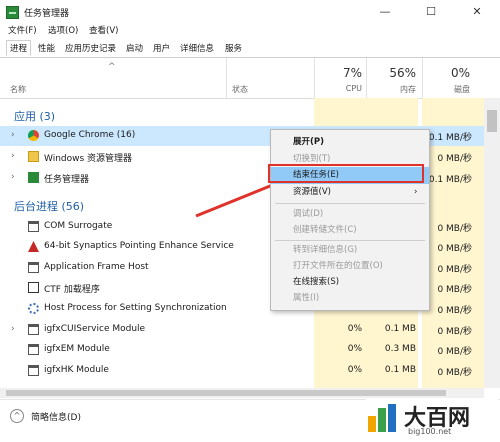  Describe the element at coordinates (346, 173) in the screenshot. I see `highlight-box` at that location.